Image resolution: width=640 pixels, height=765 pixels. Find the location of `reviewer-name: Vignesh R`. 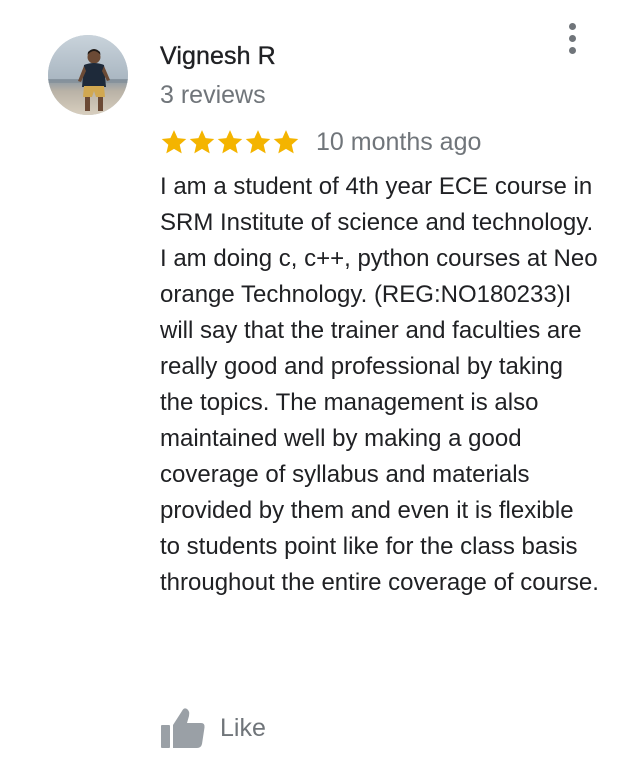

reviewer-name: Vignesh R is located at coordinates (218, 56).